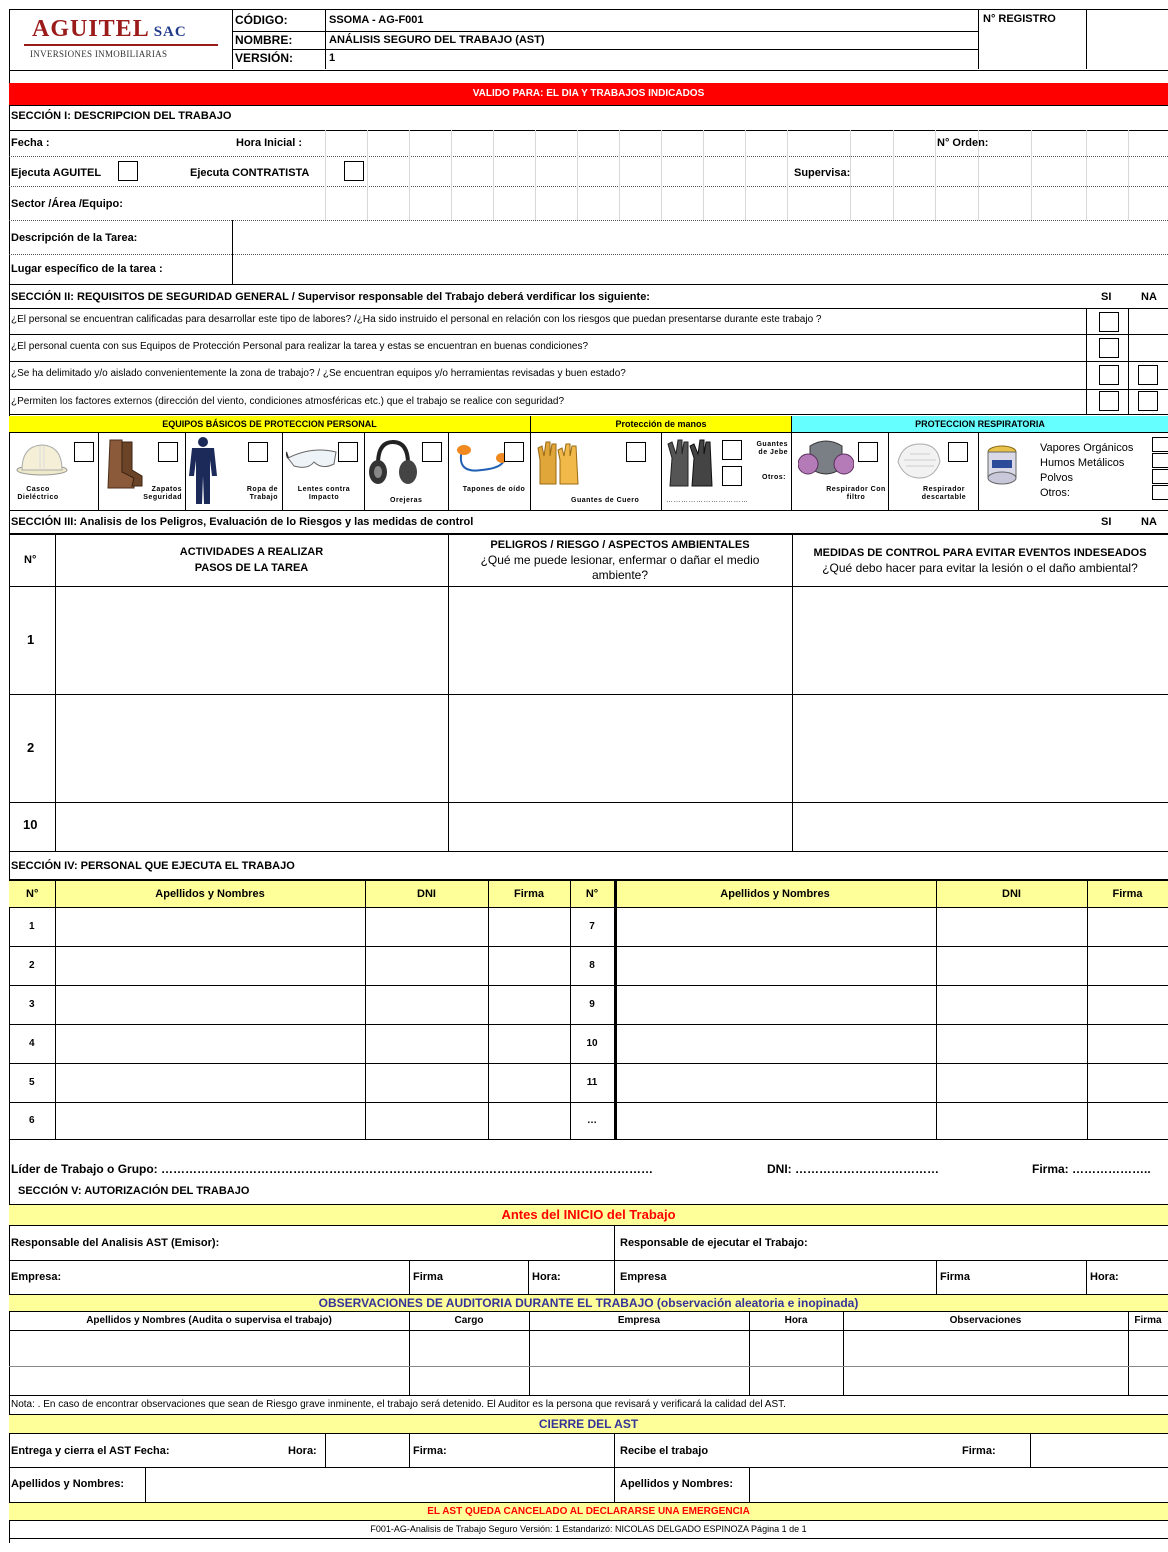 Image resolution: width=1168 pixels, height=1552 pixels. What do you see at coordinates (258, 452) in the screenshot?
I see `ropa-checkbox` at bounding box center [258, 452].